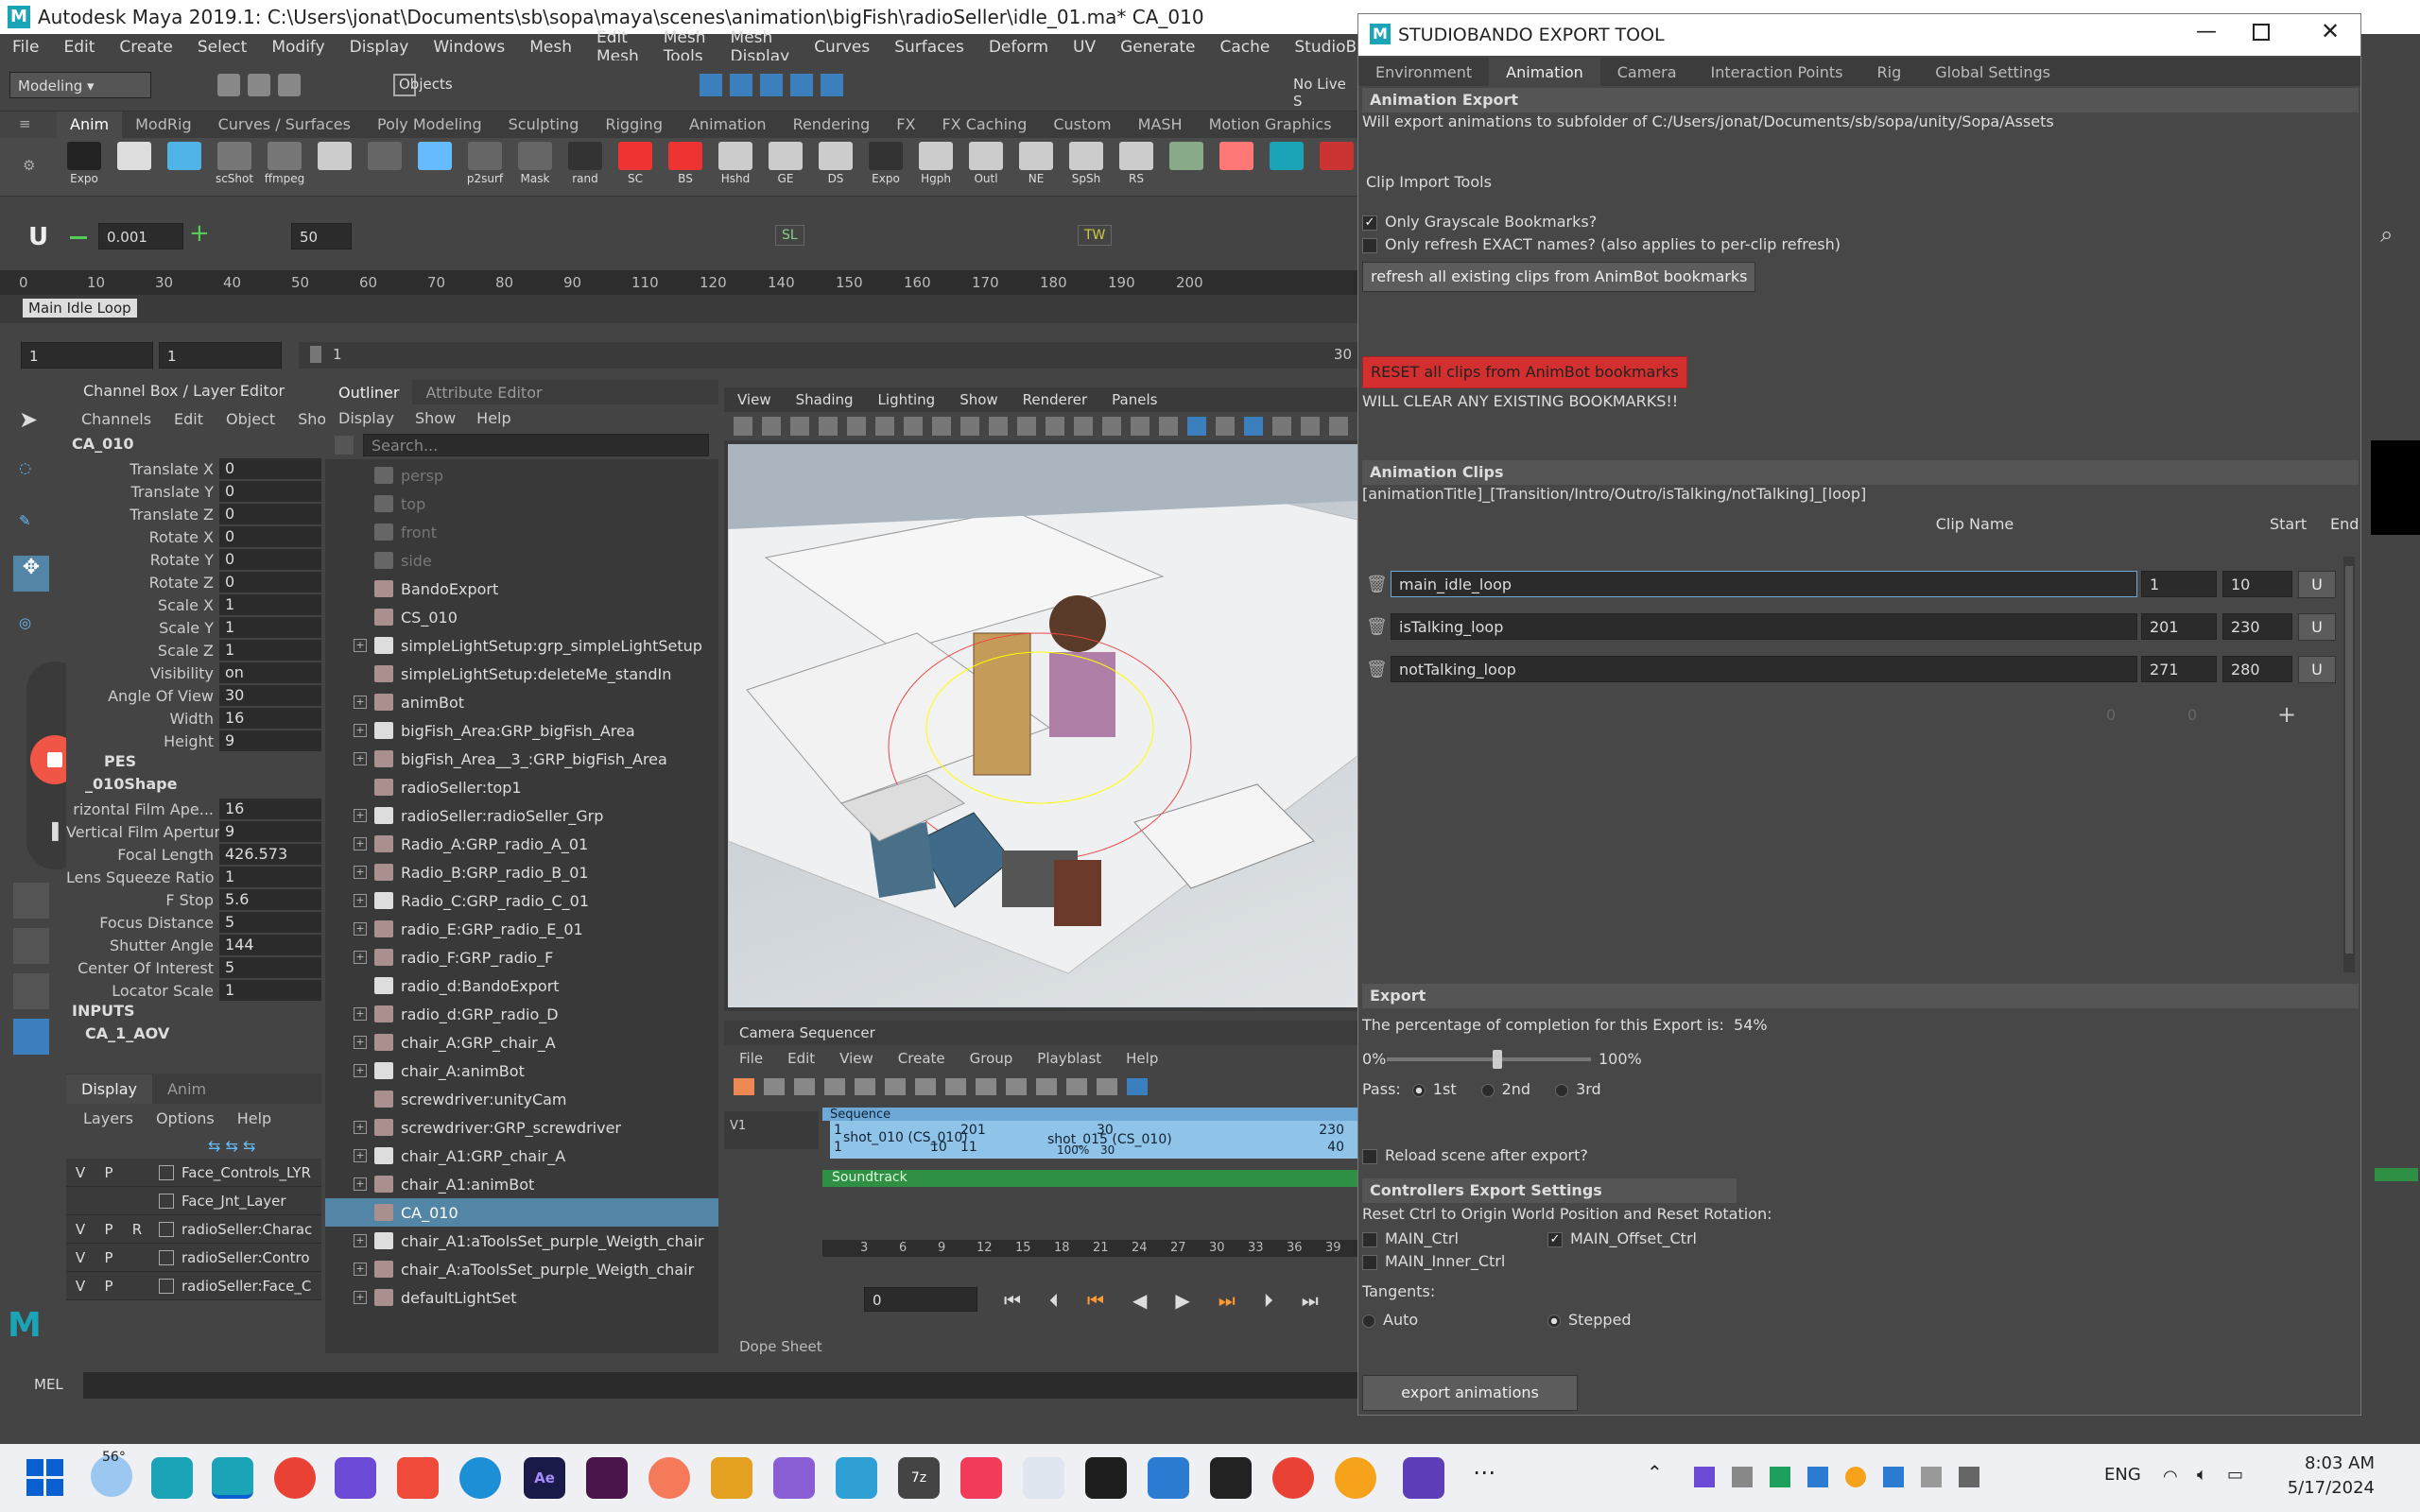  What do you see at coordinates (521, 759) in the screenshot?
I see `outliner-item: + bigFish_Area__3_:GRP_bigFish_Area` at bounding box center [521, 759].